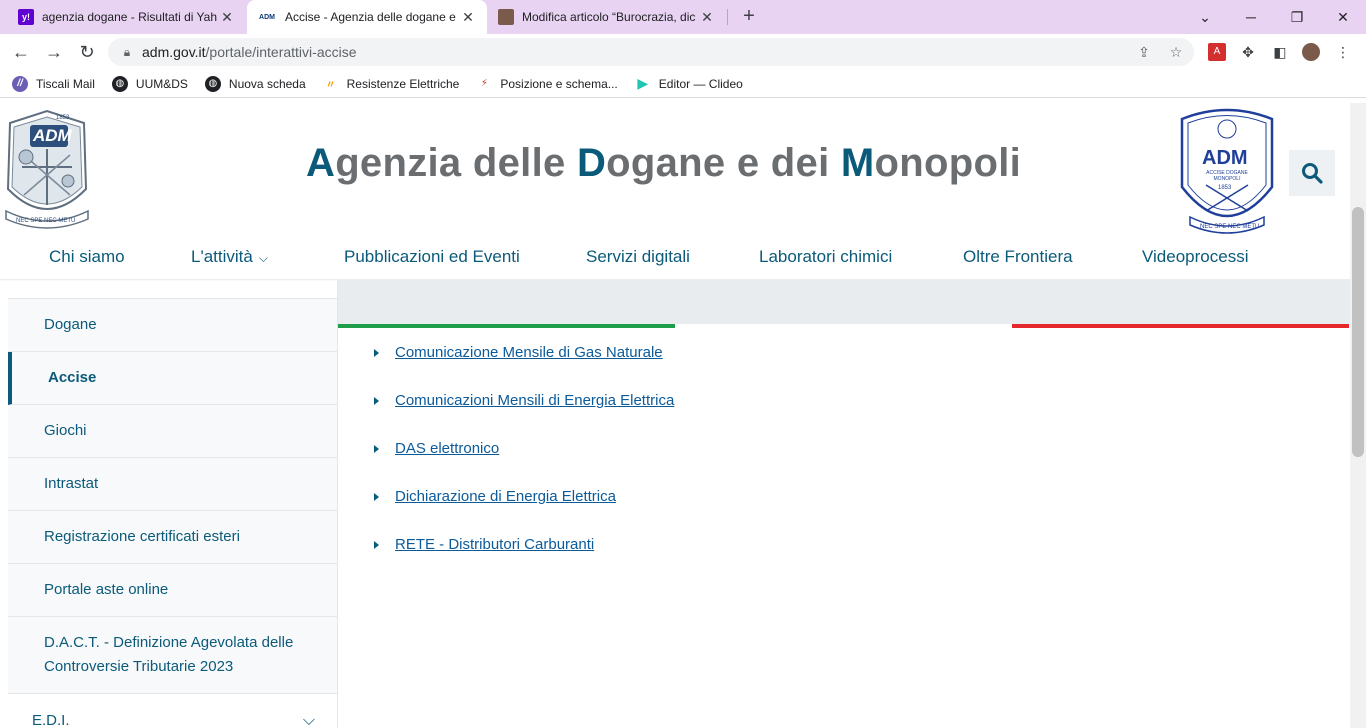  I want to click on link-rete-distributori: RETE - Distributori Carburanti, so click(494, 544).